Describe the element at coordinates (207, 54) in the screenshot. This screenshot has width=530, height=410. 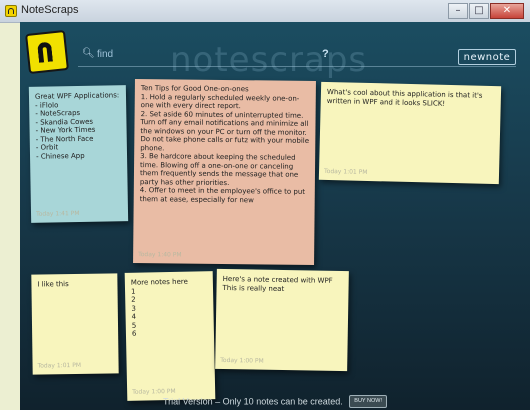
I see `search-input` at that location.